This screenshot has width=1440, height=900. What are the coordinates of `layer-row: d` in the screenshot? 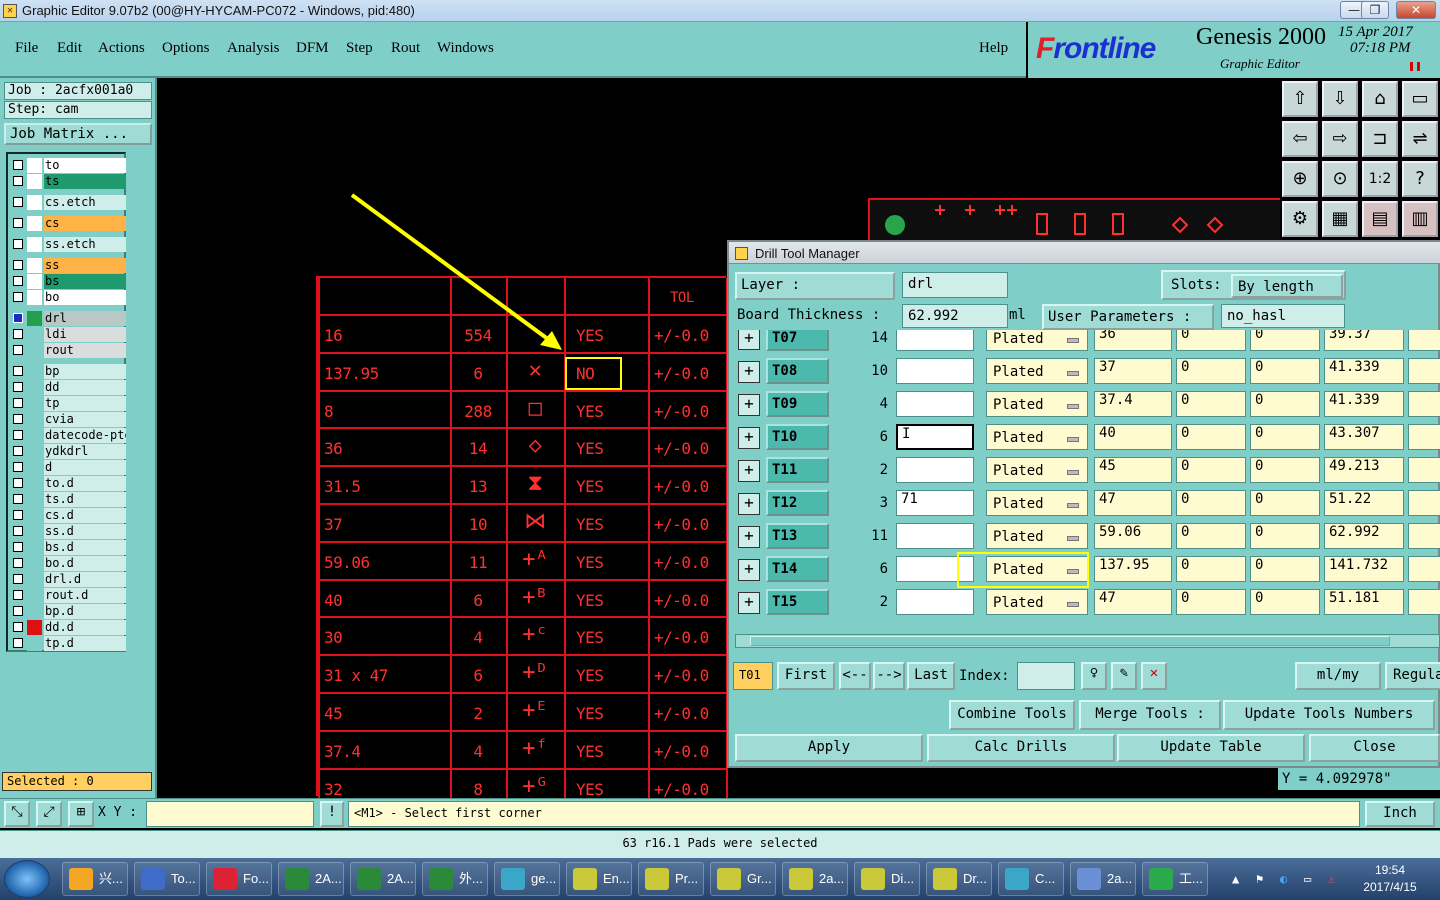 It's located at (68, 467).